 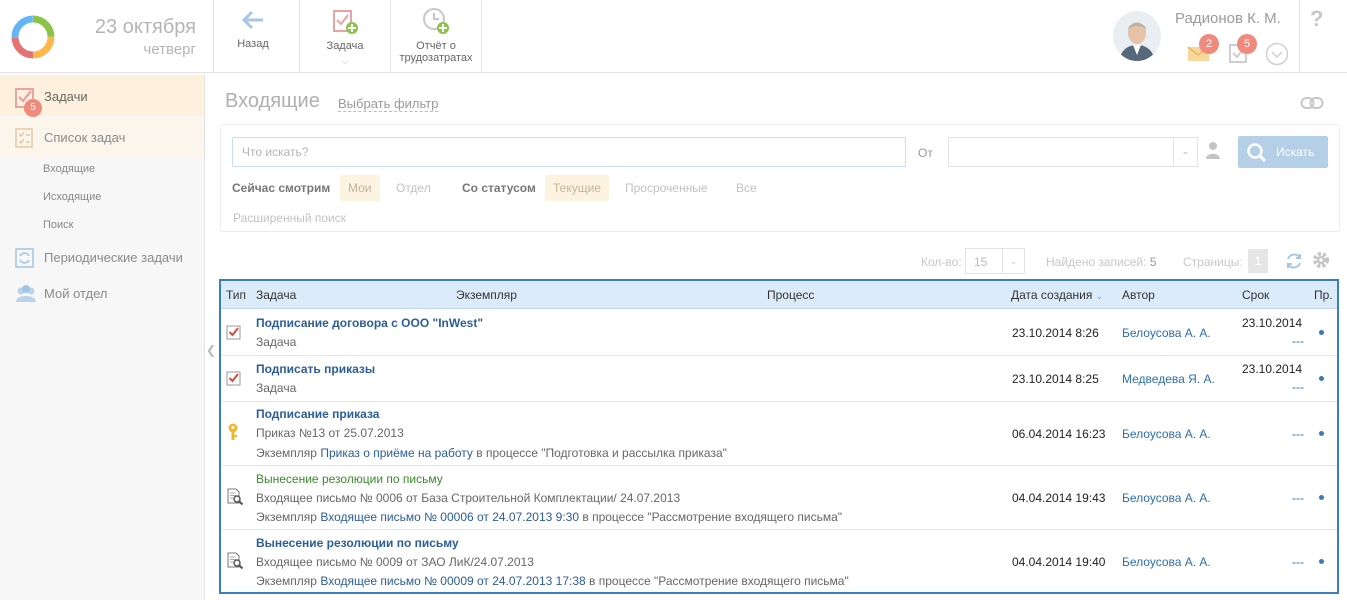 I want to click on choose-filter-link: Выбрать фильтр, so click(x=388, y=104).